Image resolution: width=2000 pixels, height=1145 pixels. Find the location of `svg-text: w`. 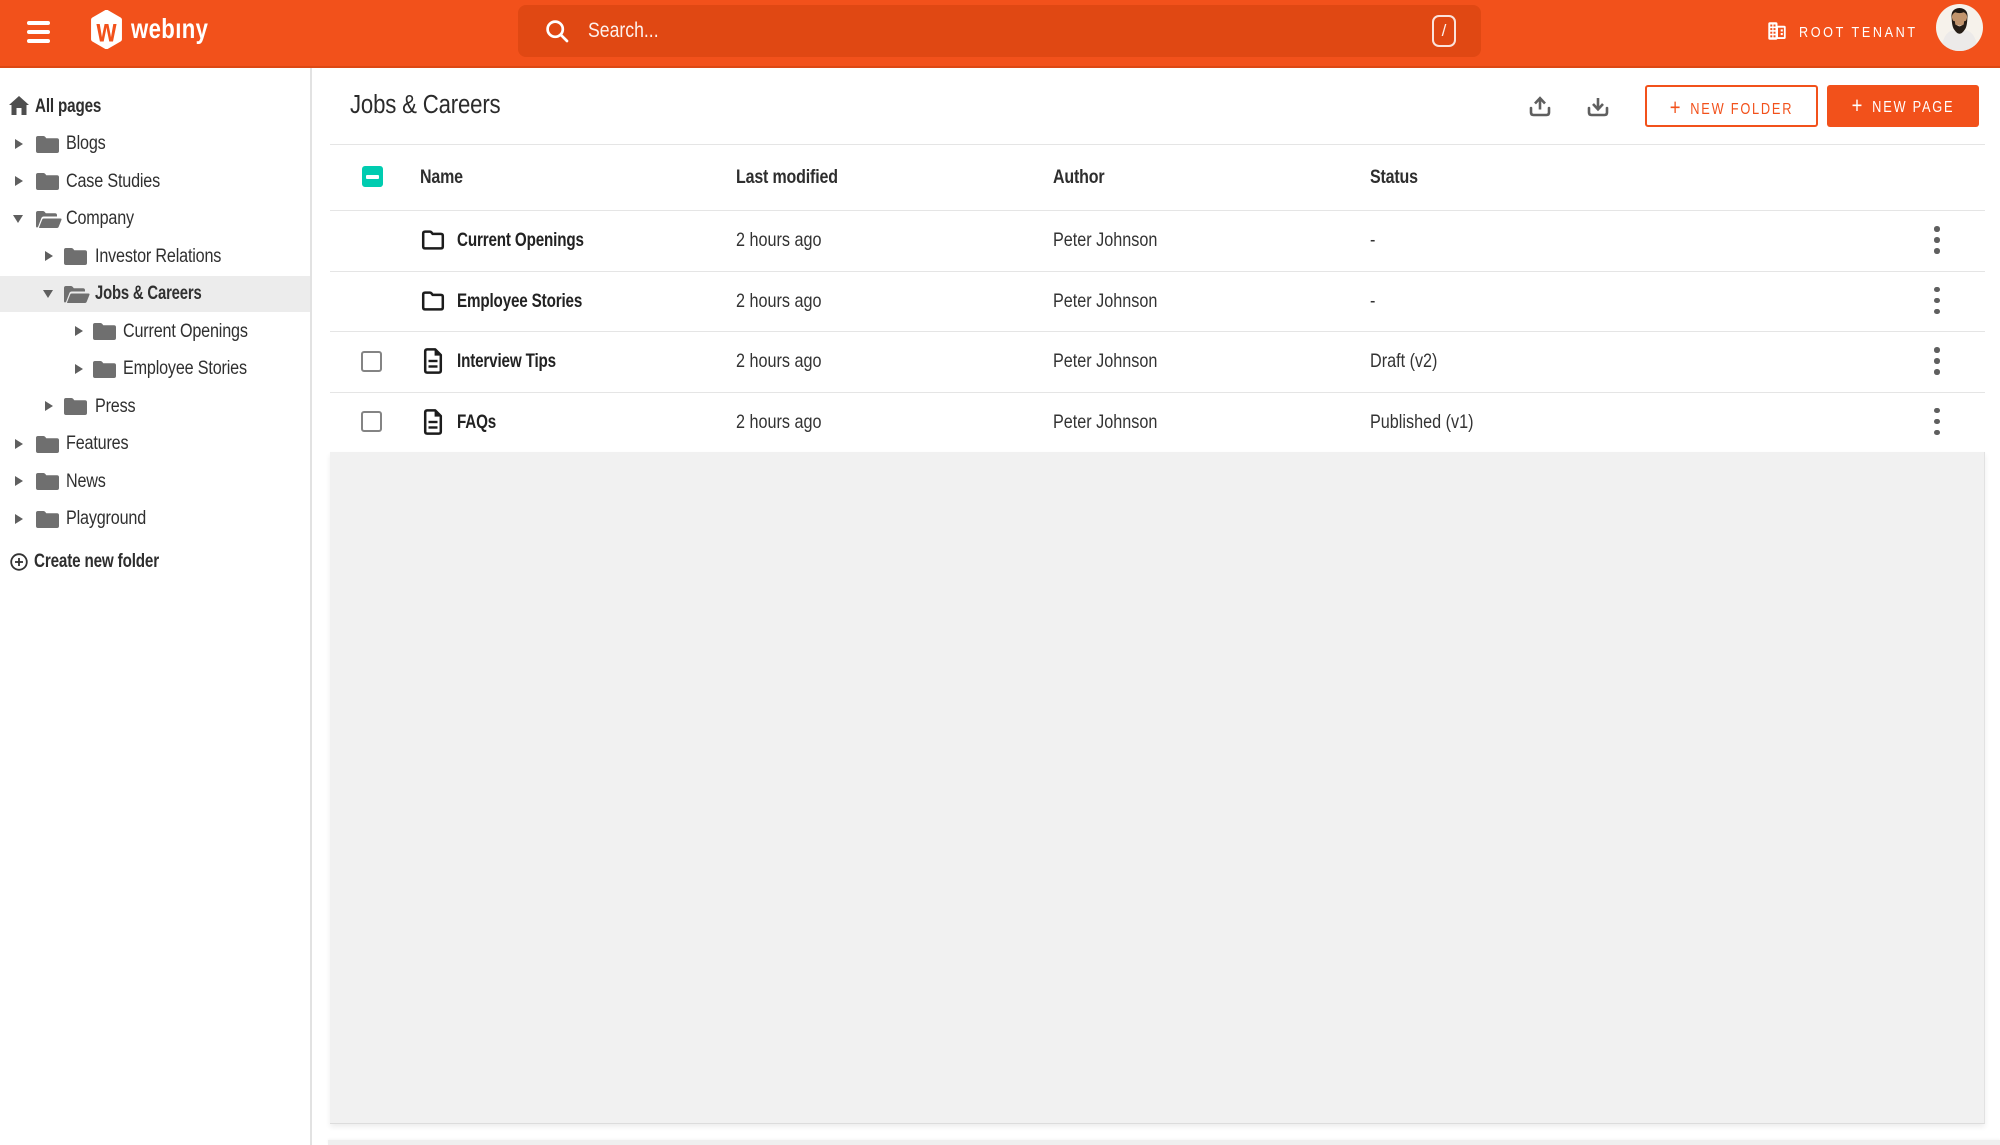

svg-text: w is located at coordinates (107, 31).